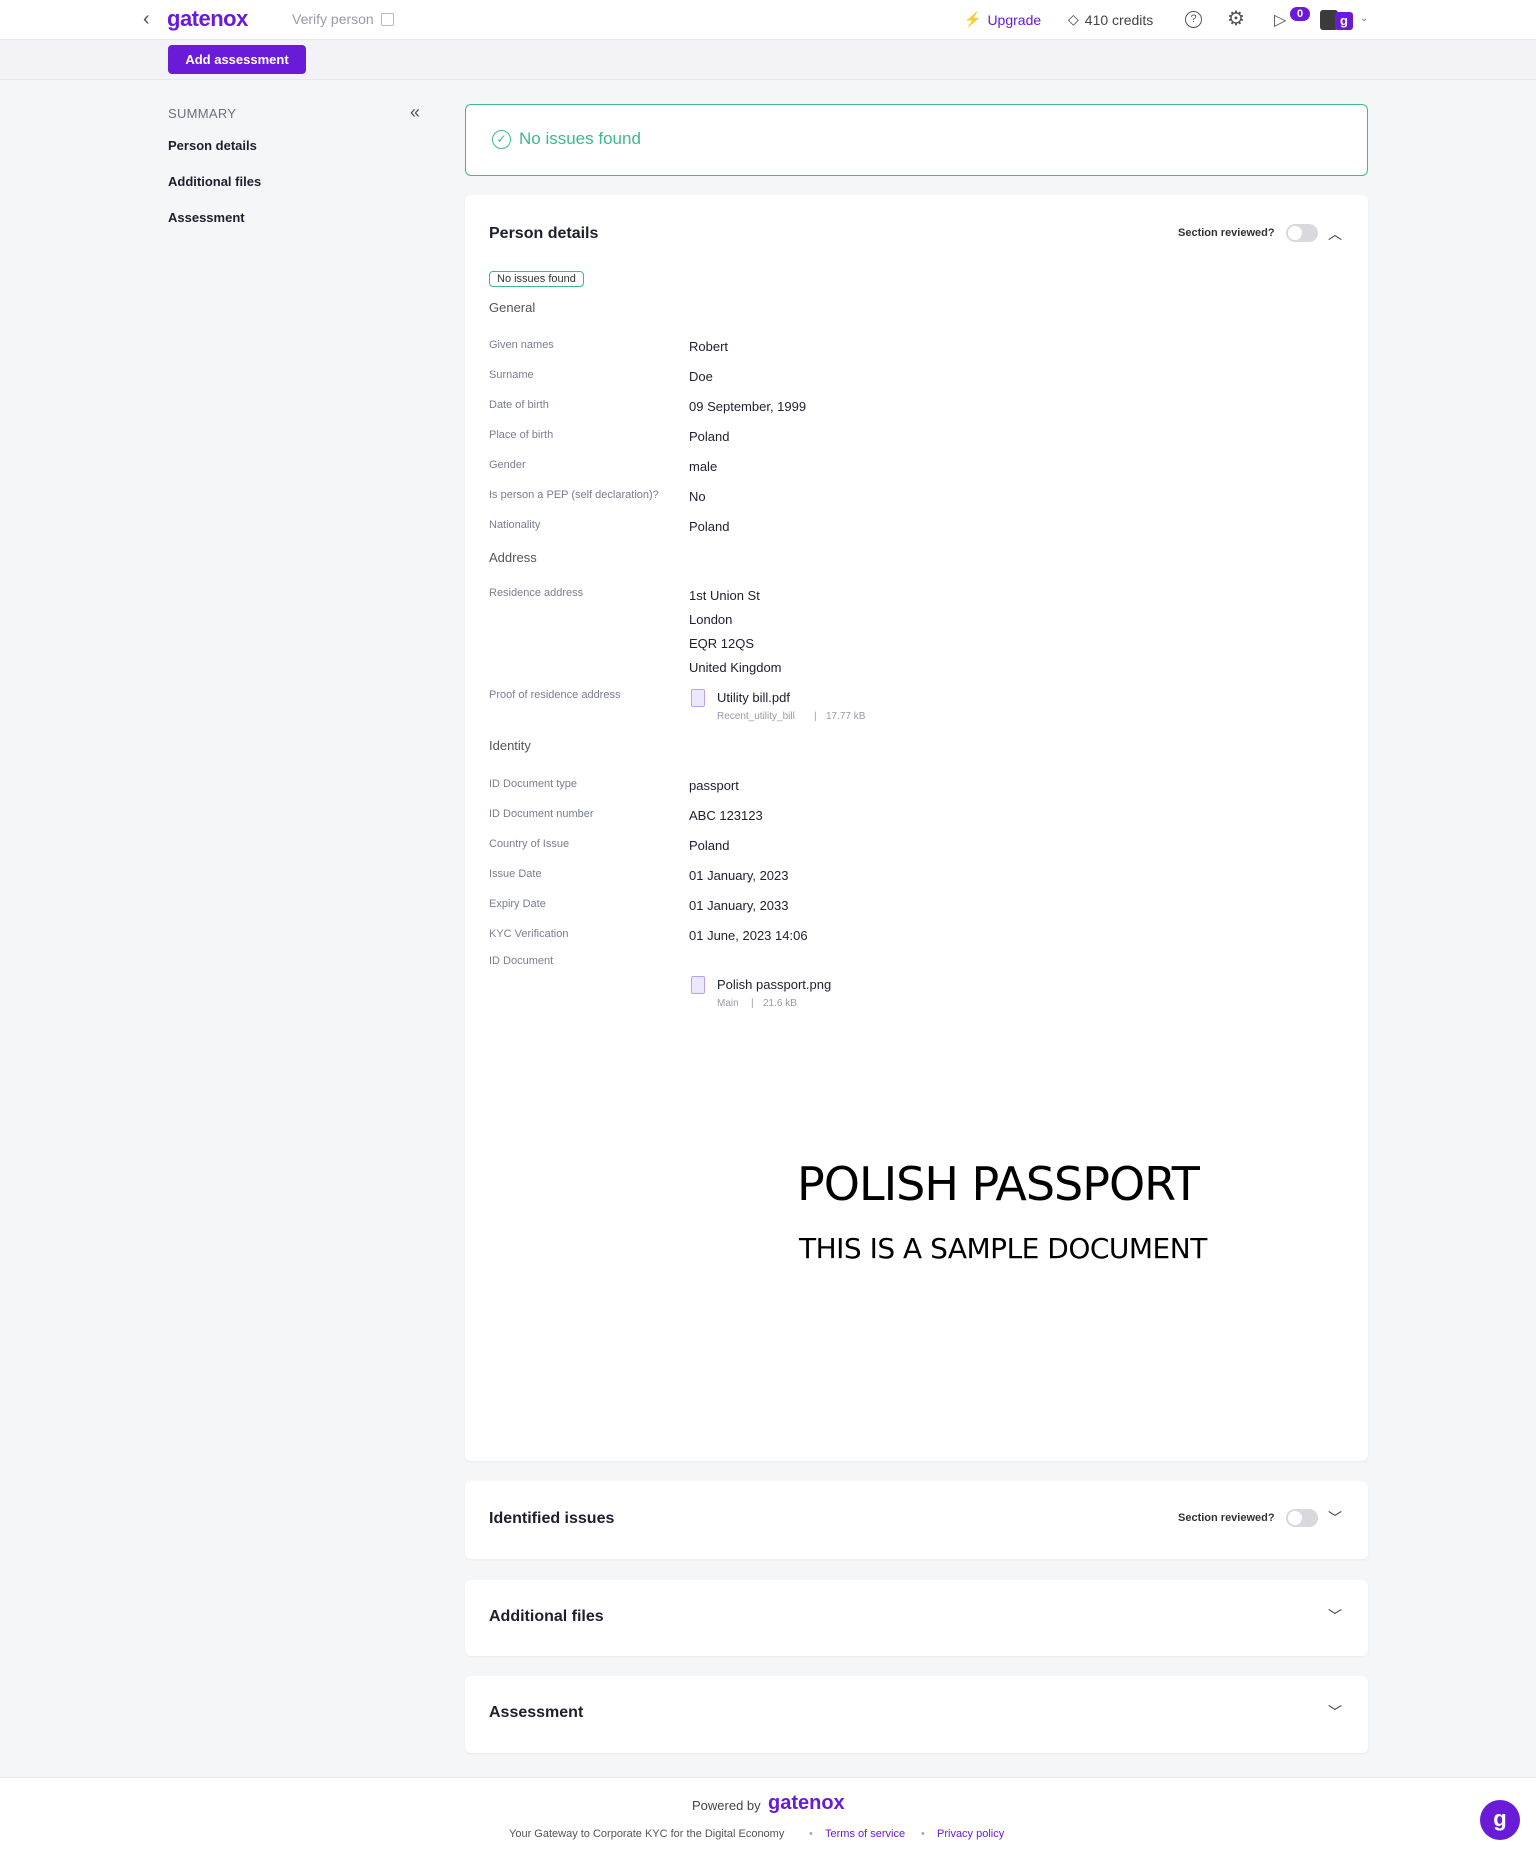 The image size is (1536, 1856). I want to click on card-title: Additional files, so click(546, 1616).